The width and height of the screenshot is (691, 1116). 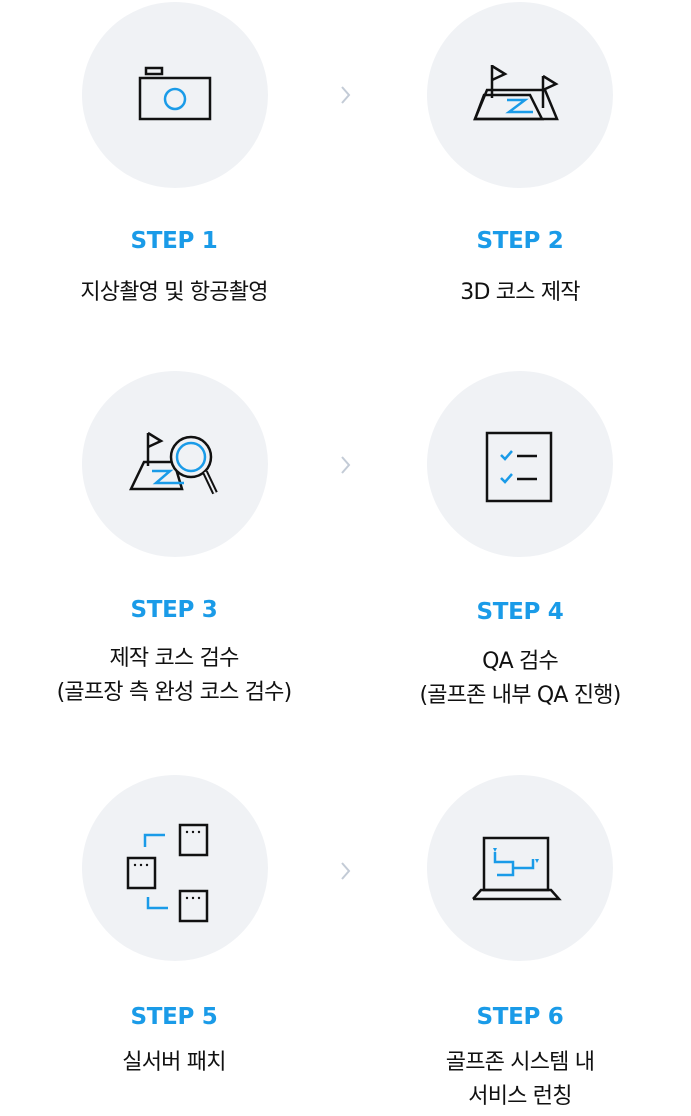 I want to click on checklist-icon, so click(x=519, y=467).